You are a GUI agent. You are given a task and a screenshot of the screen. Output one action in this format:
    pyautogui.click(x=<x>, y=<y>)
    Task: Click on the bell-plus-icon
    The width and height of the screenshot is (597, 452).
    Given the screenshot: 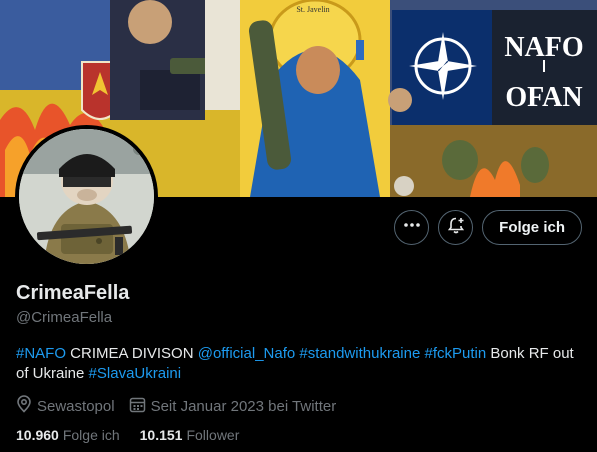 What is the action you would take?
    pyautogui.click(x=456, y=227)
    